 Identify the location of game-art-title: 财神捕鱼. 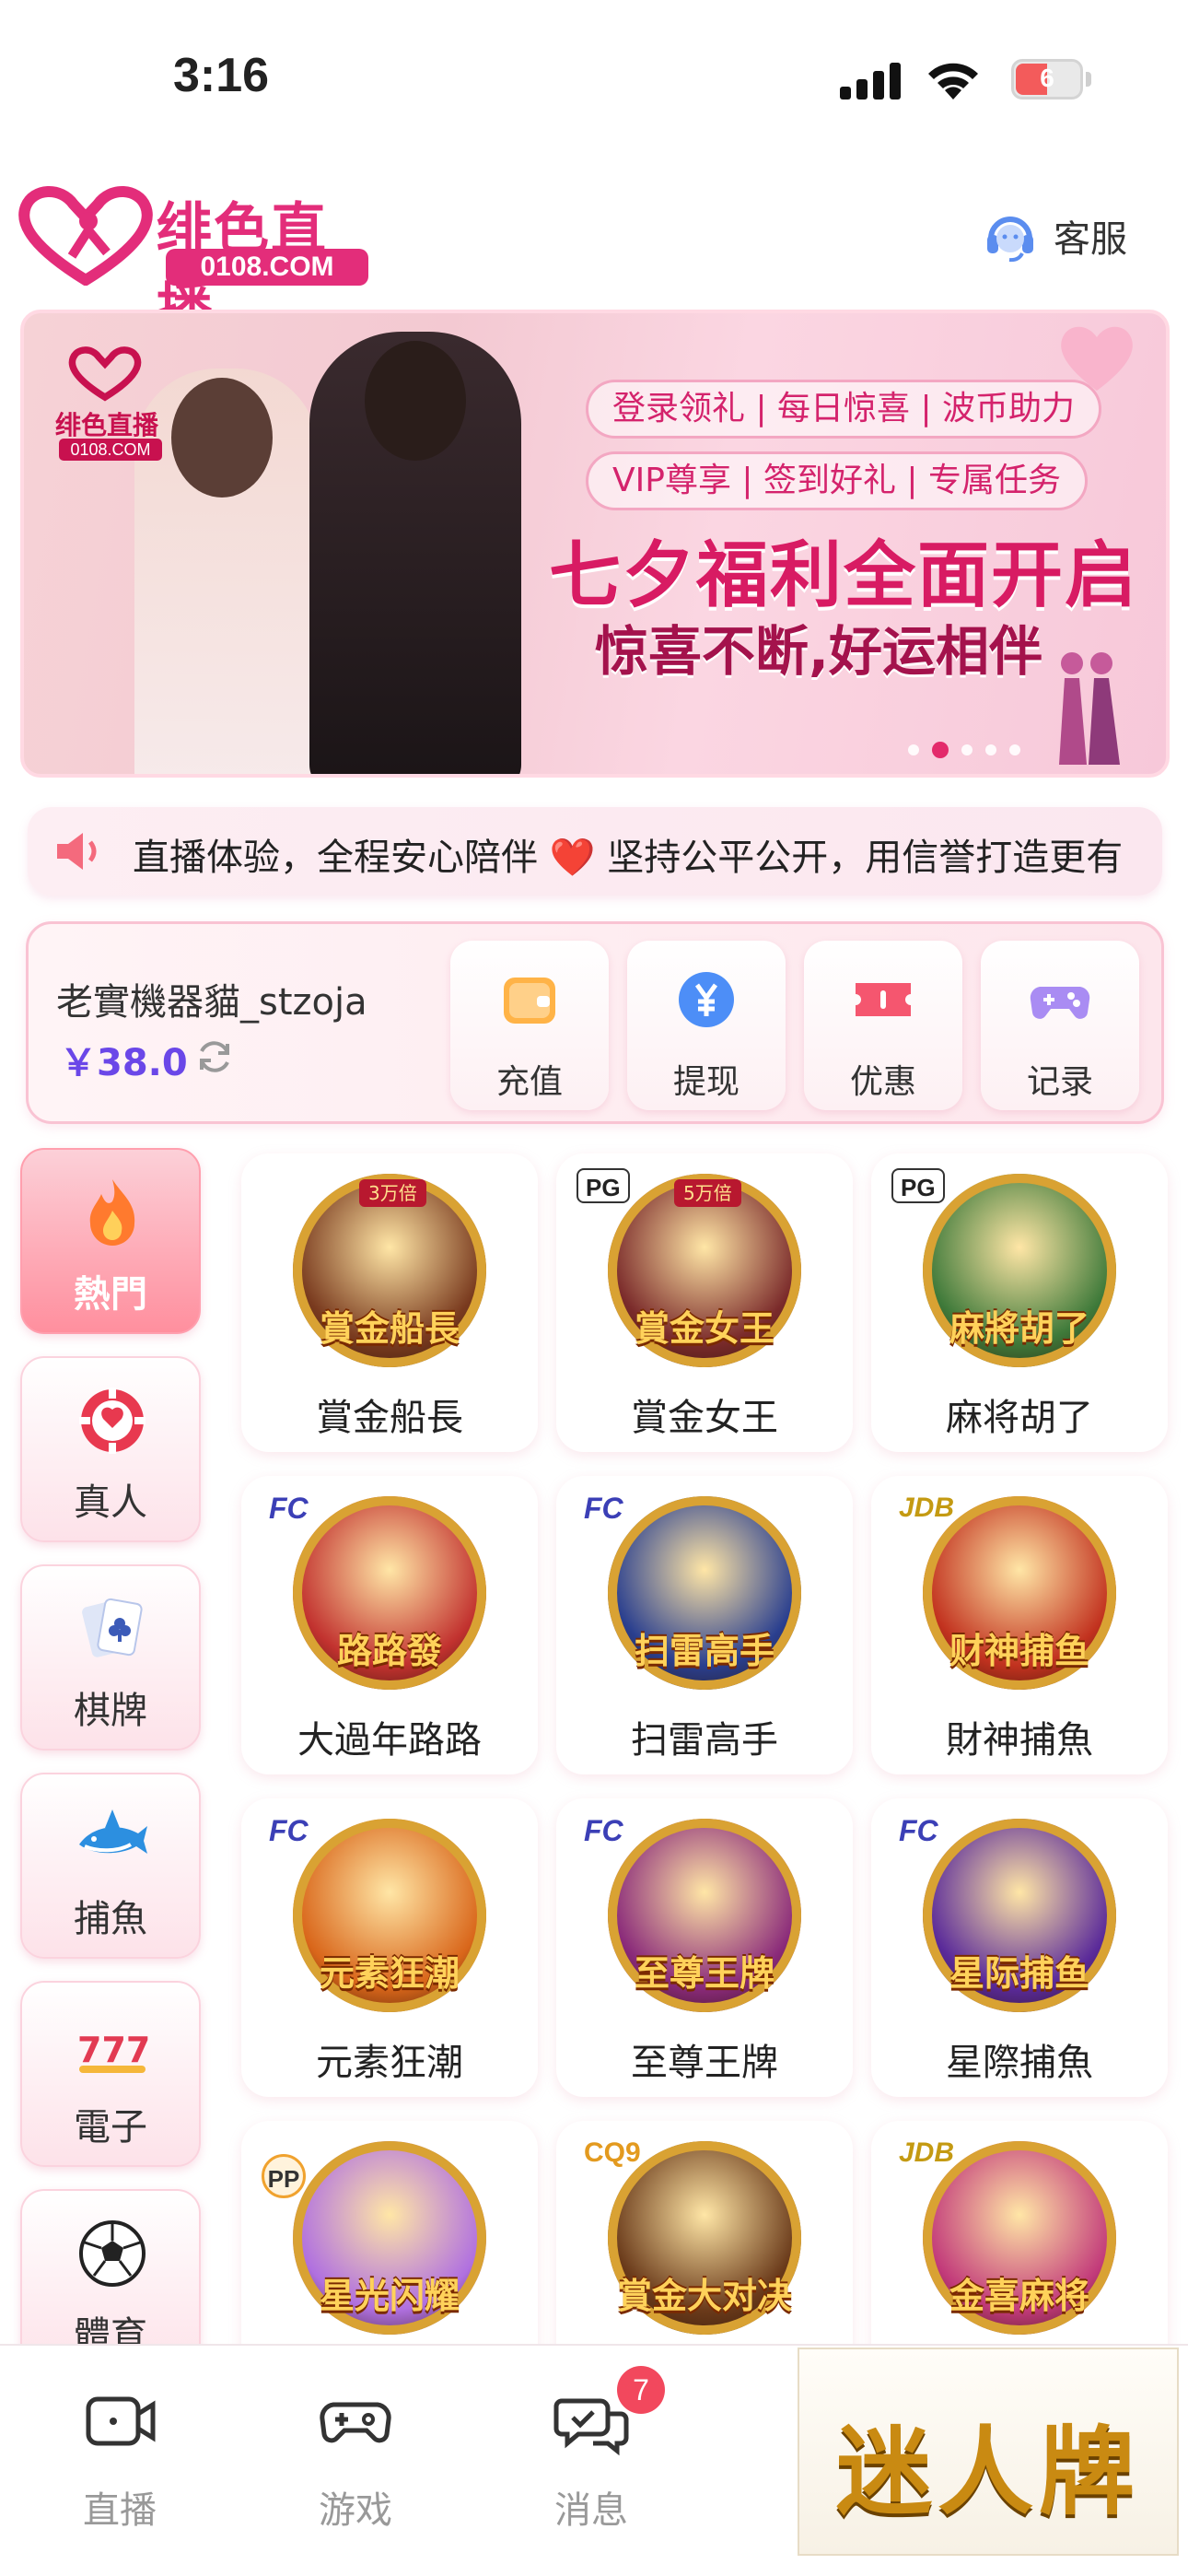
(1019, 1651).